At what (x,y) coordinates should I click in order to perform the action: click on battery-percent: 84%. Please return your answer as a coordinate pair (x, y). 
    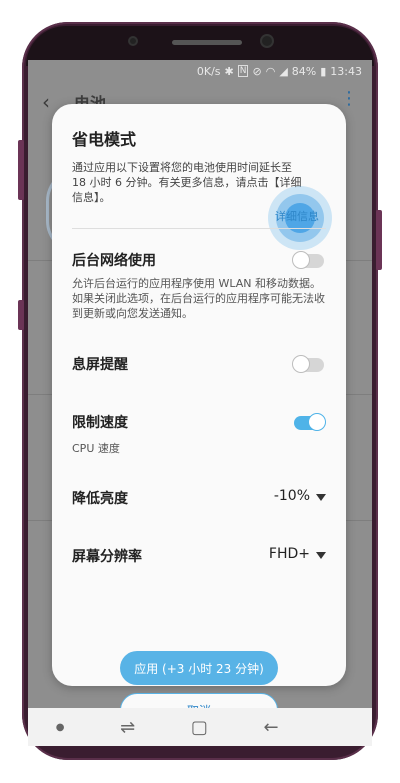
    Looking at the image, I should click on (304, 71).